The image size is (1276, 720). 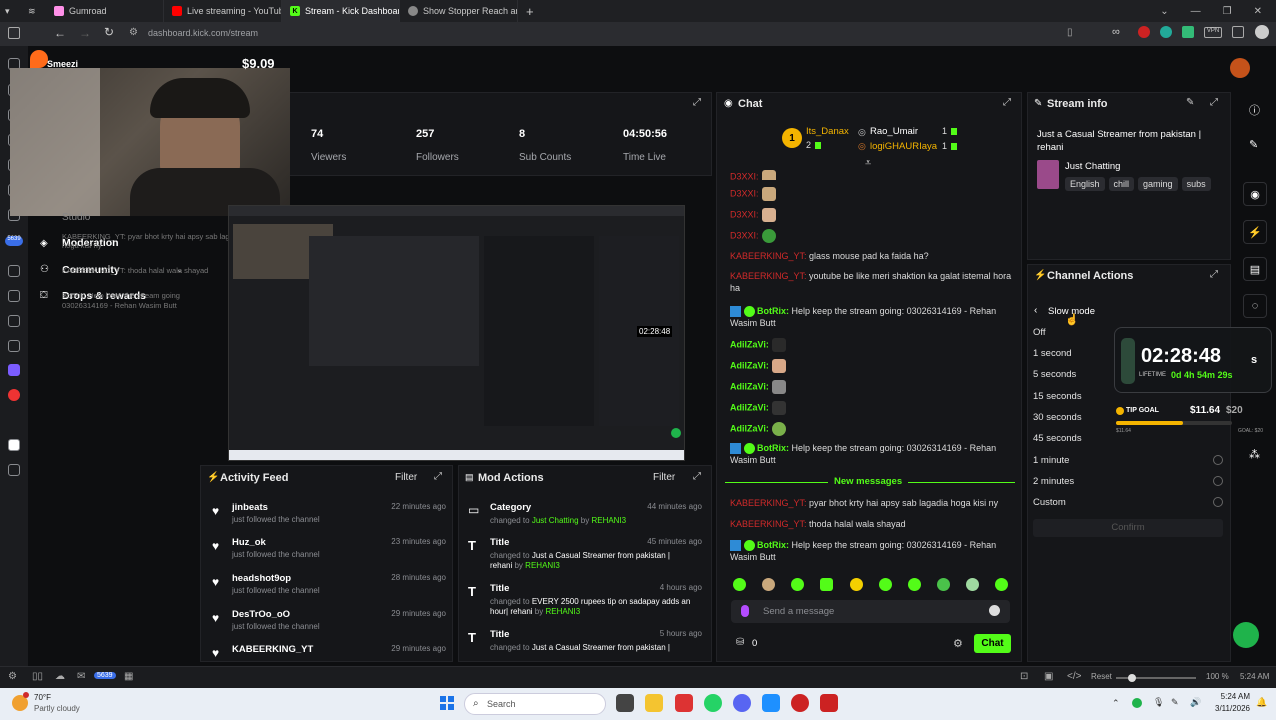 I want to click on tray-app-icon, so click(x=1137, y=703).